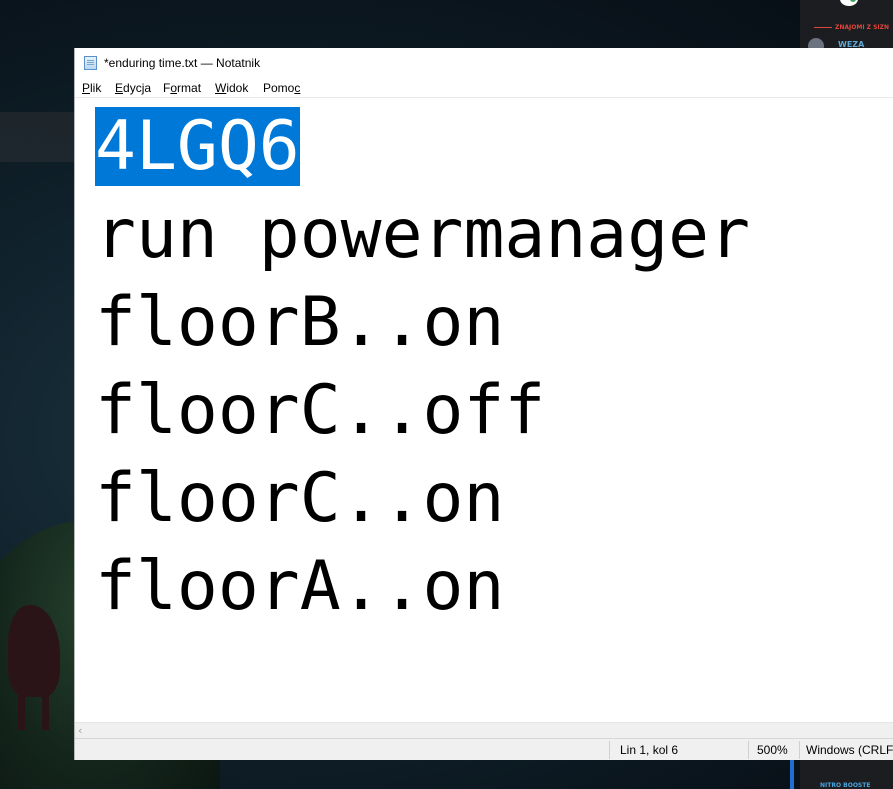  Describe the element at coordinates (792, 774) in the screenshot. I see `active-indicator` at that location.